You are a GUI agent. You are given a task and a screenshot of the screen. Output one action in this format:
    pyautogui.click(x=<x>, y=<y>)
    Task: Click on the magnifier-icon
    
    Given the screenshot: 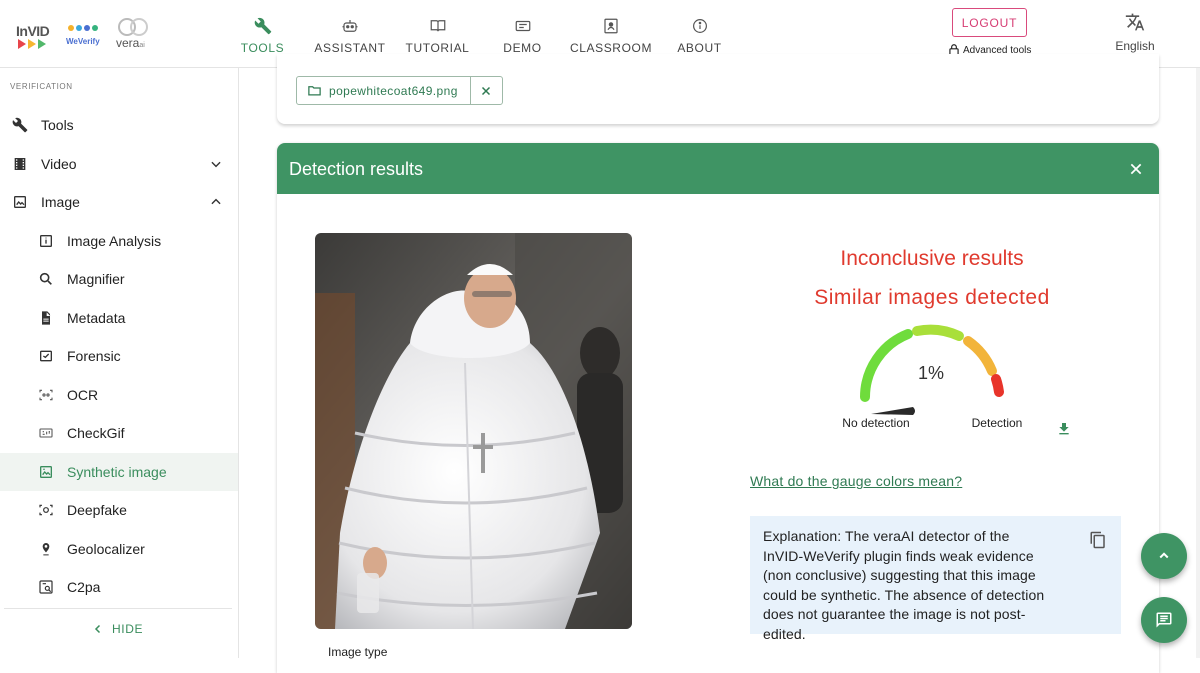 What is the action you would take?
    pyautogui.click(x=46, y=279)
    